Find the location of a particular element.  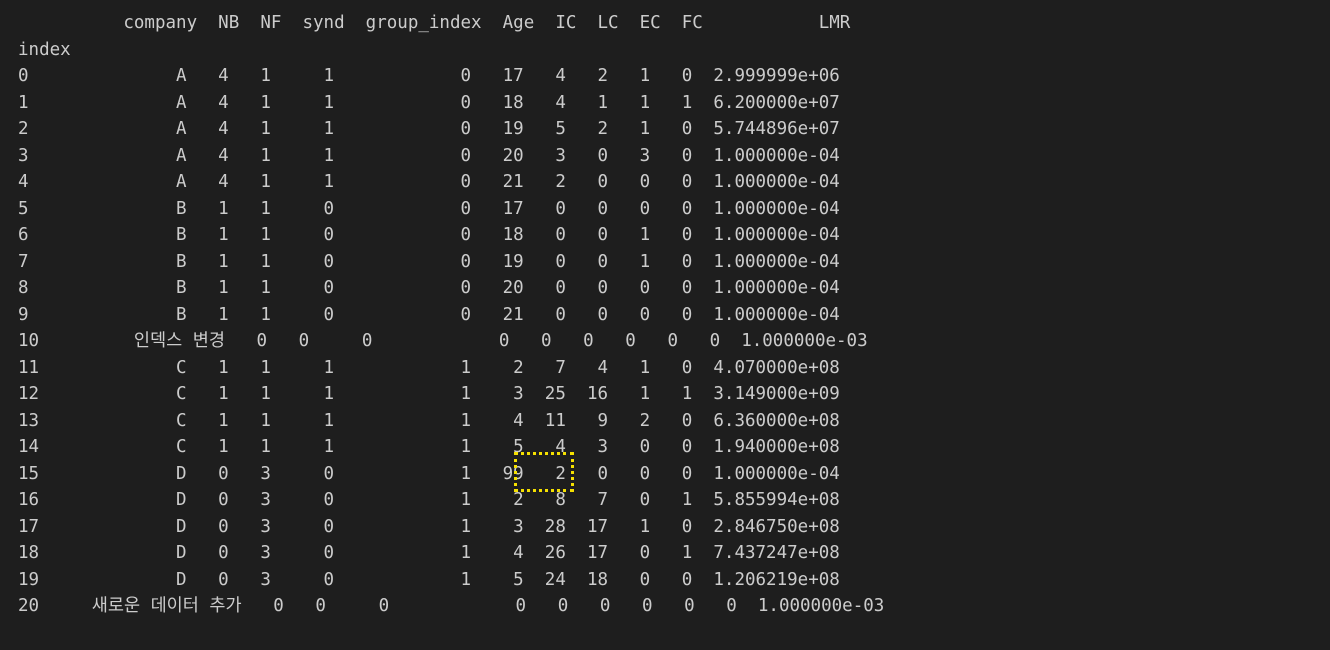

table-row: 9 B 1 1 0 0 21 0 0 0 0 1.000000e-04 is located at coordinates (429, 315).